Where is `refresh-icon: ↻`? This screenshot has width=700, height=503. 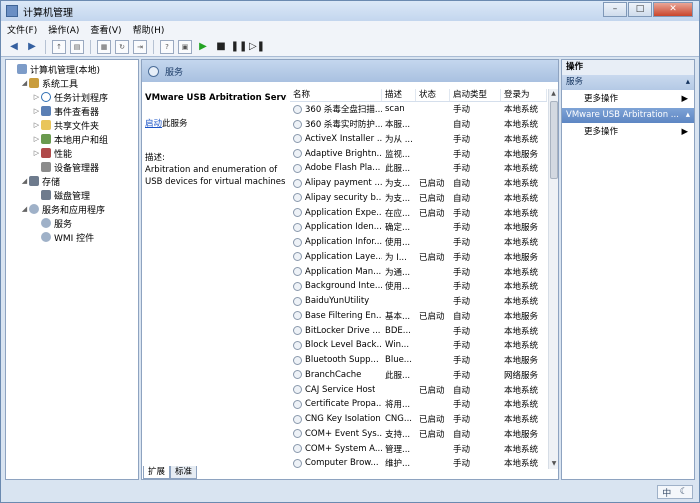 refresh-icon: ↻ is located at coordinates (122, 46).